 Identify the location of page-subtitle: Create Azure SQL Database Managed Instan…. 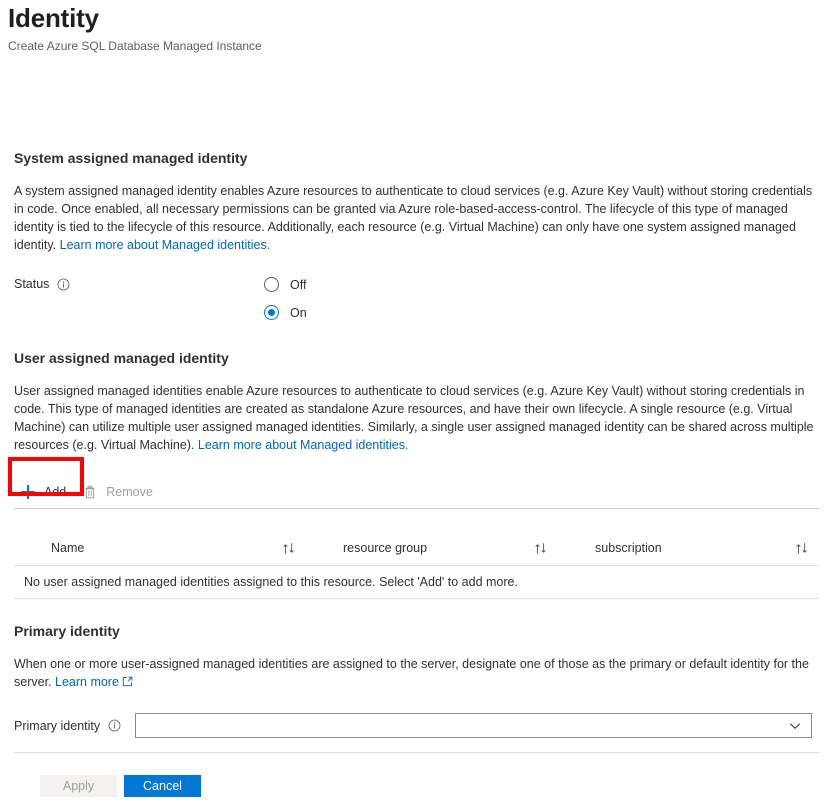
(135, 46).